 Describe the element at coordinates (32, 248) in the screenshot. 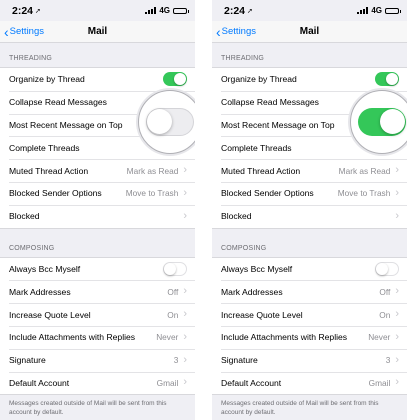

I see `section-header-composing: COMPOSING` at that location.